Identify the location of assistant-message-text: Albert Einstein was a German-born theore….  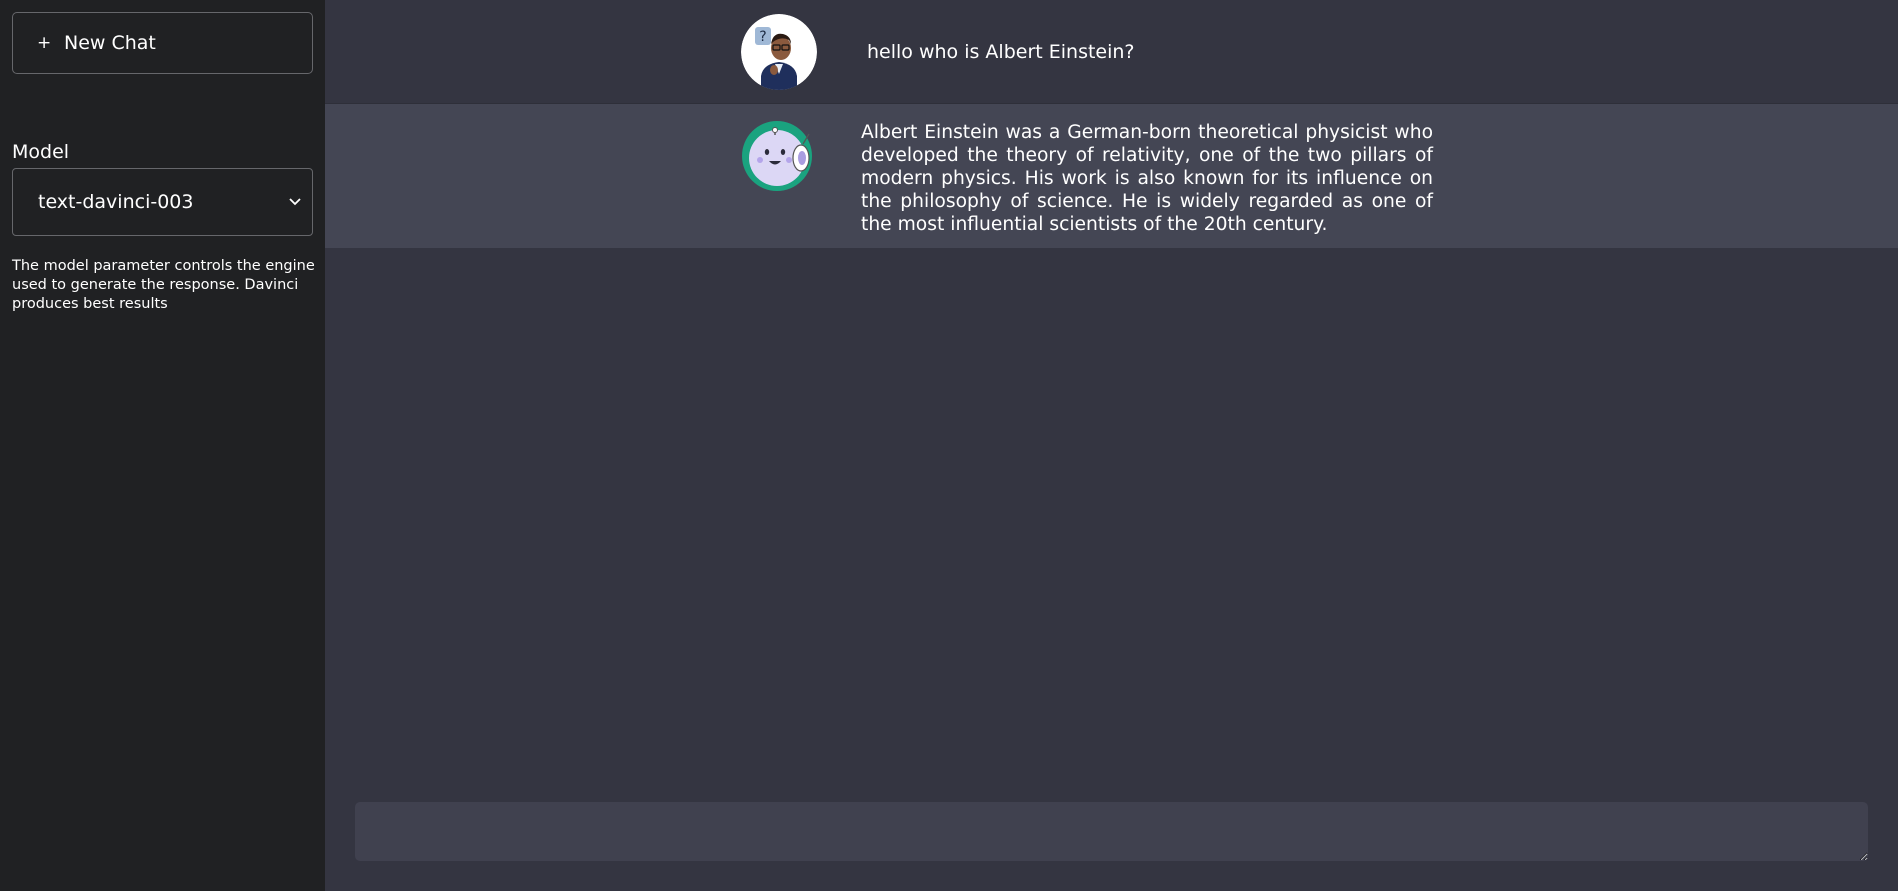
(1147, 178).